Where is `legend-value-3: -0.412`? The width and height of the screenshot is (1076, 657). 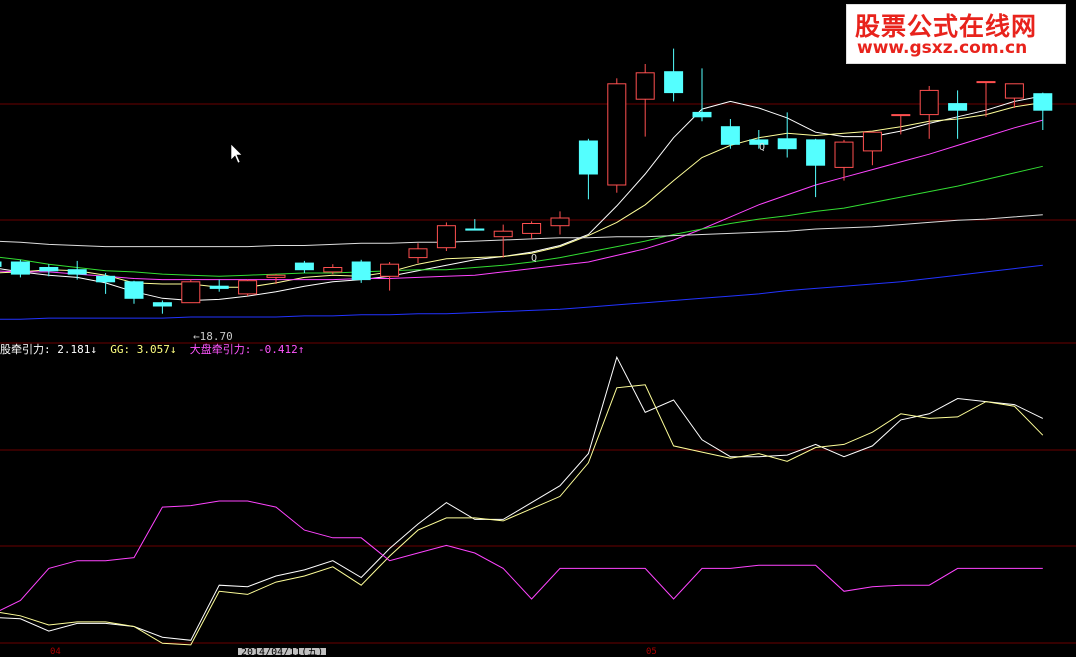
legend-value-3: -0.412 is located at coordinates (278, 349).